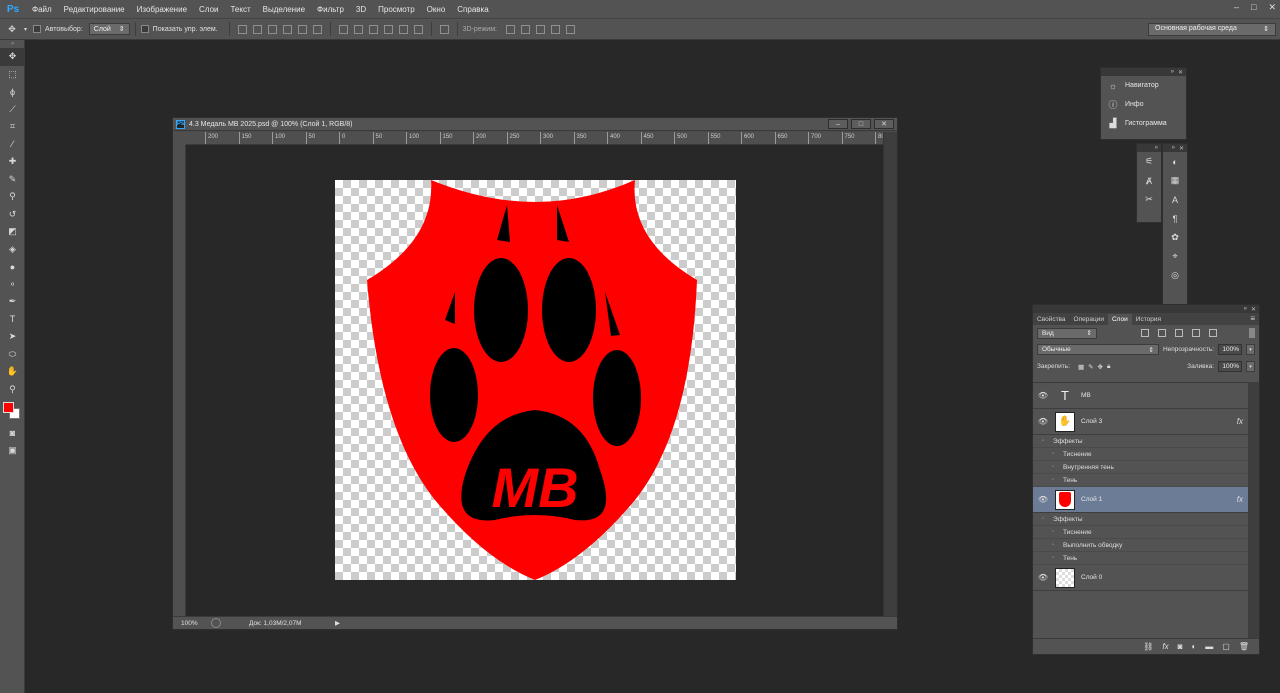  What do you see at coordinates (1141, 532) in the screenshot?
I see `effect-item: ◦ Тиснение` at bounding box center [1141, 532].